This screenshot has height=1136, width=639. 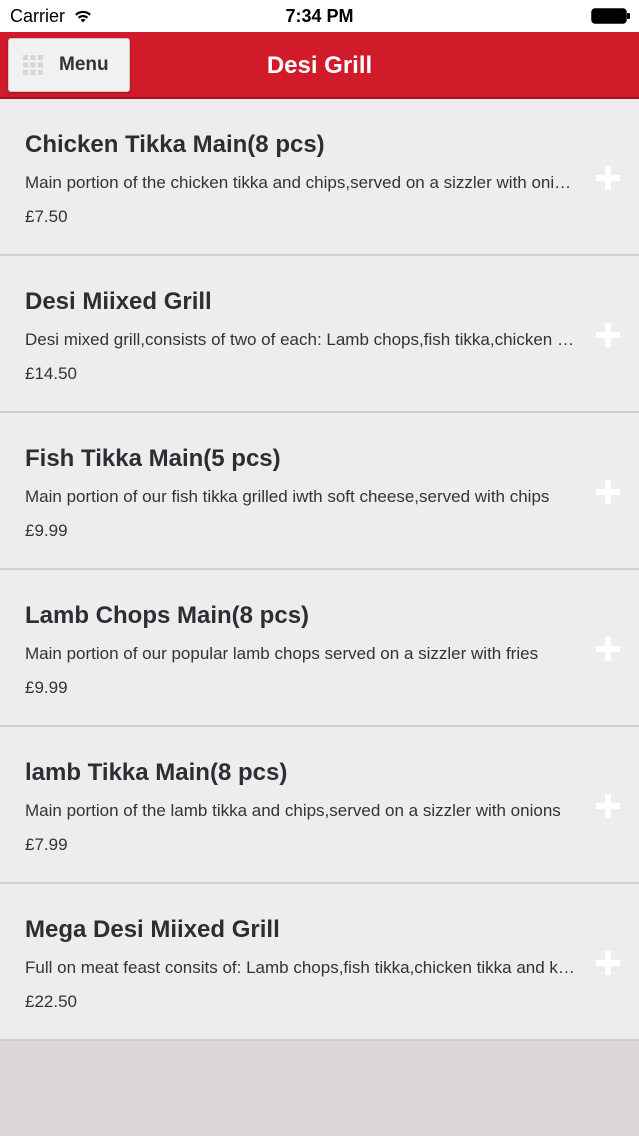 I want to click on battery-icon, so click(x=610, y=16).